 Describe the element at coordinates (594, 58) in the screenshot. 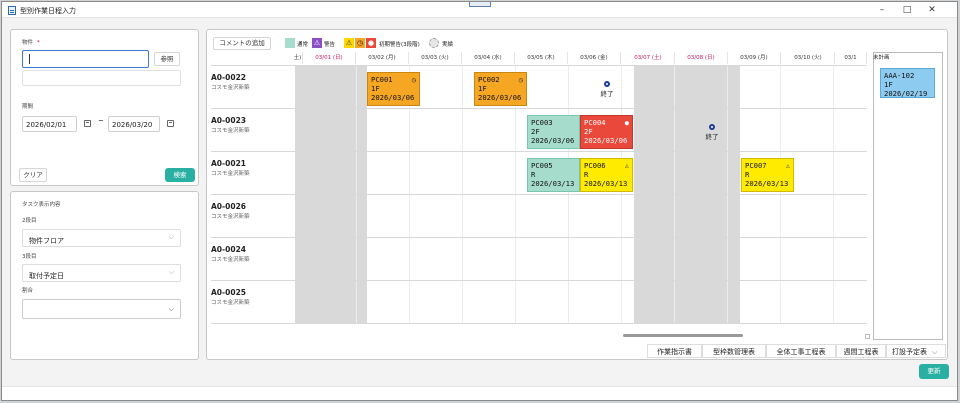

I see `date-header: 03/06 (金)` at that location.